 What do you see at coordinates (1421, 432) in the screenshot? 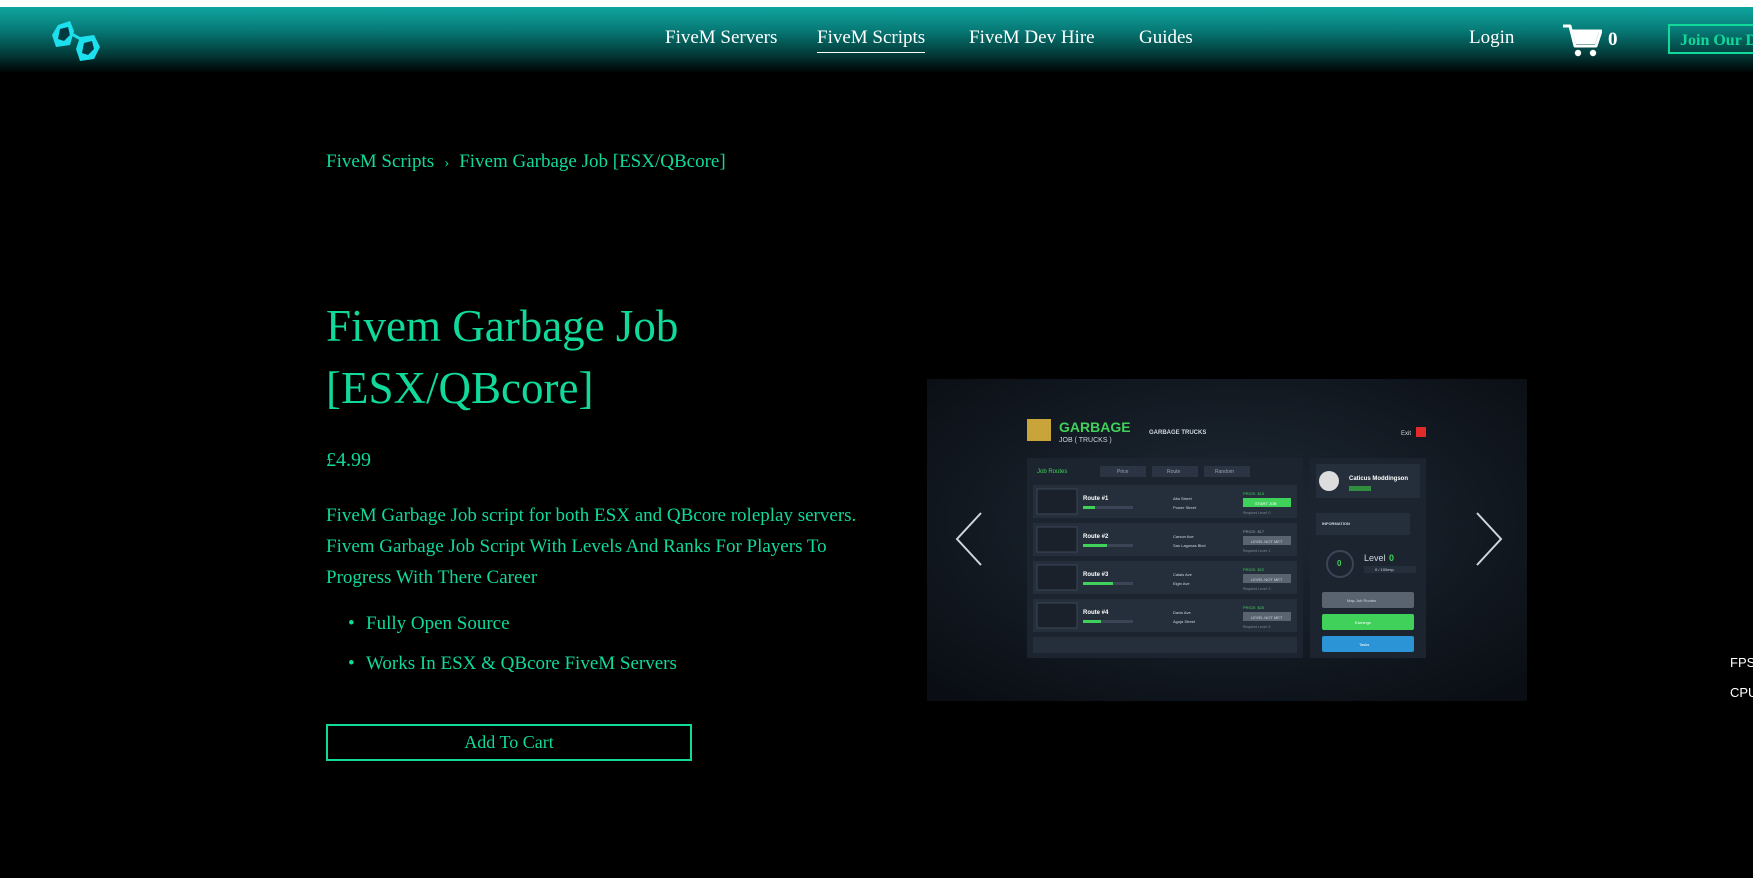
I see `ui-exit-icon` at bounding box center [1421, 432].